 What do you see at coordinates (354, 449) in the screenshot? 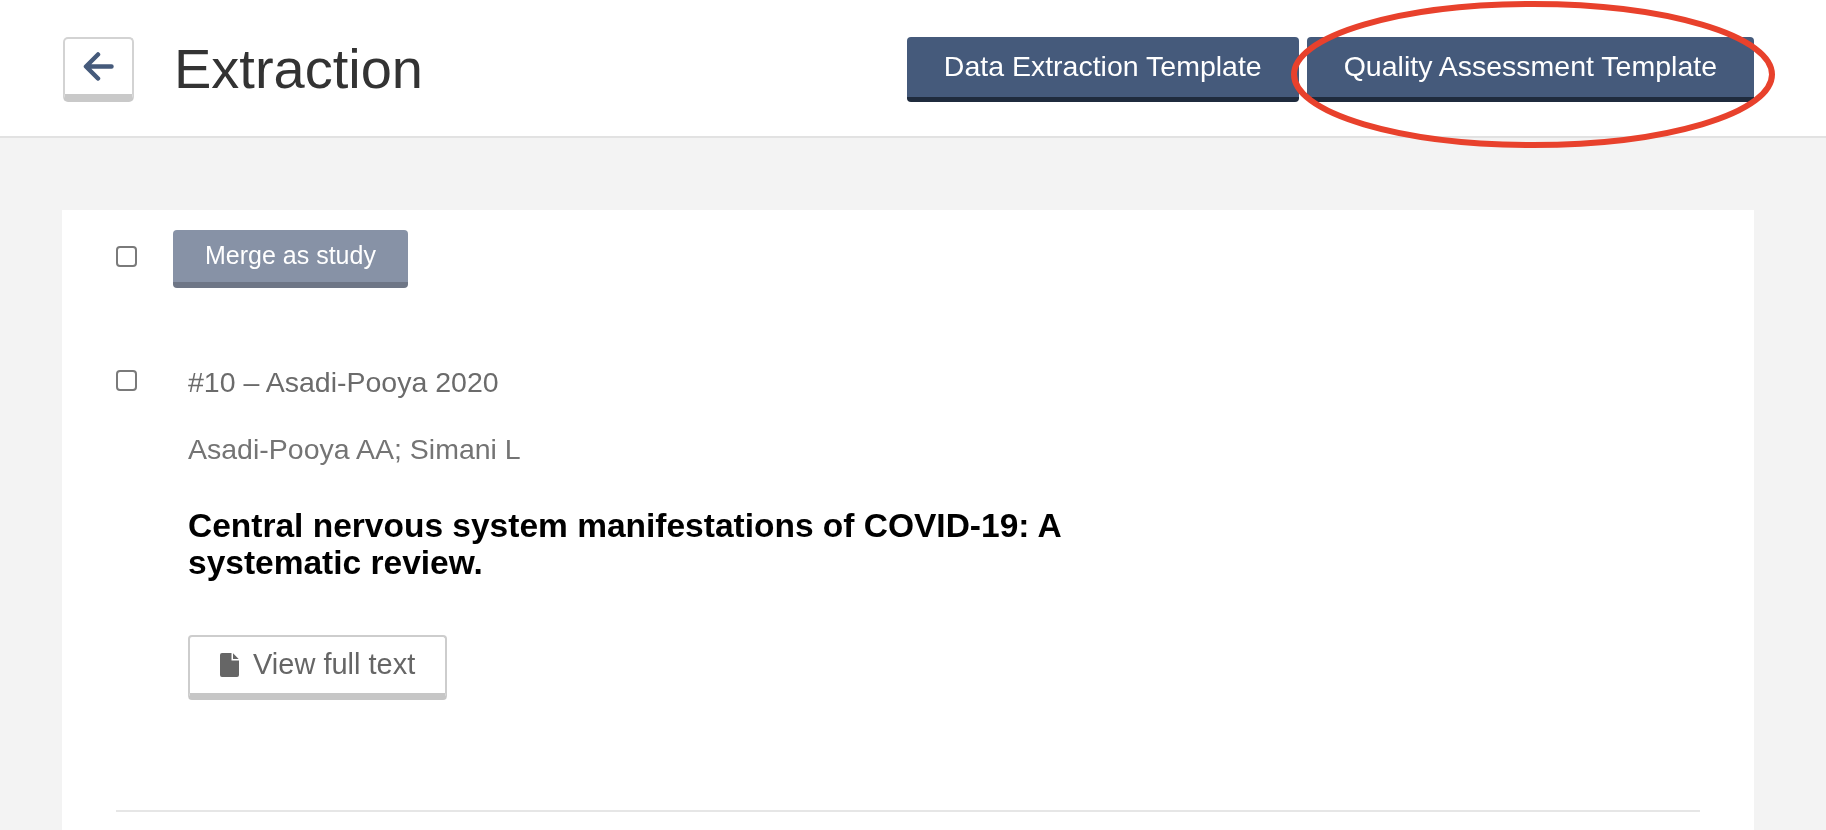
I see `study-authors: Asadi-Pooya AA; Simani L` at bounding box center [354, 449].